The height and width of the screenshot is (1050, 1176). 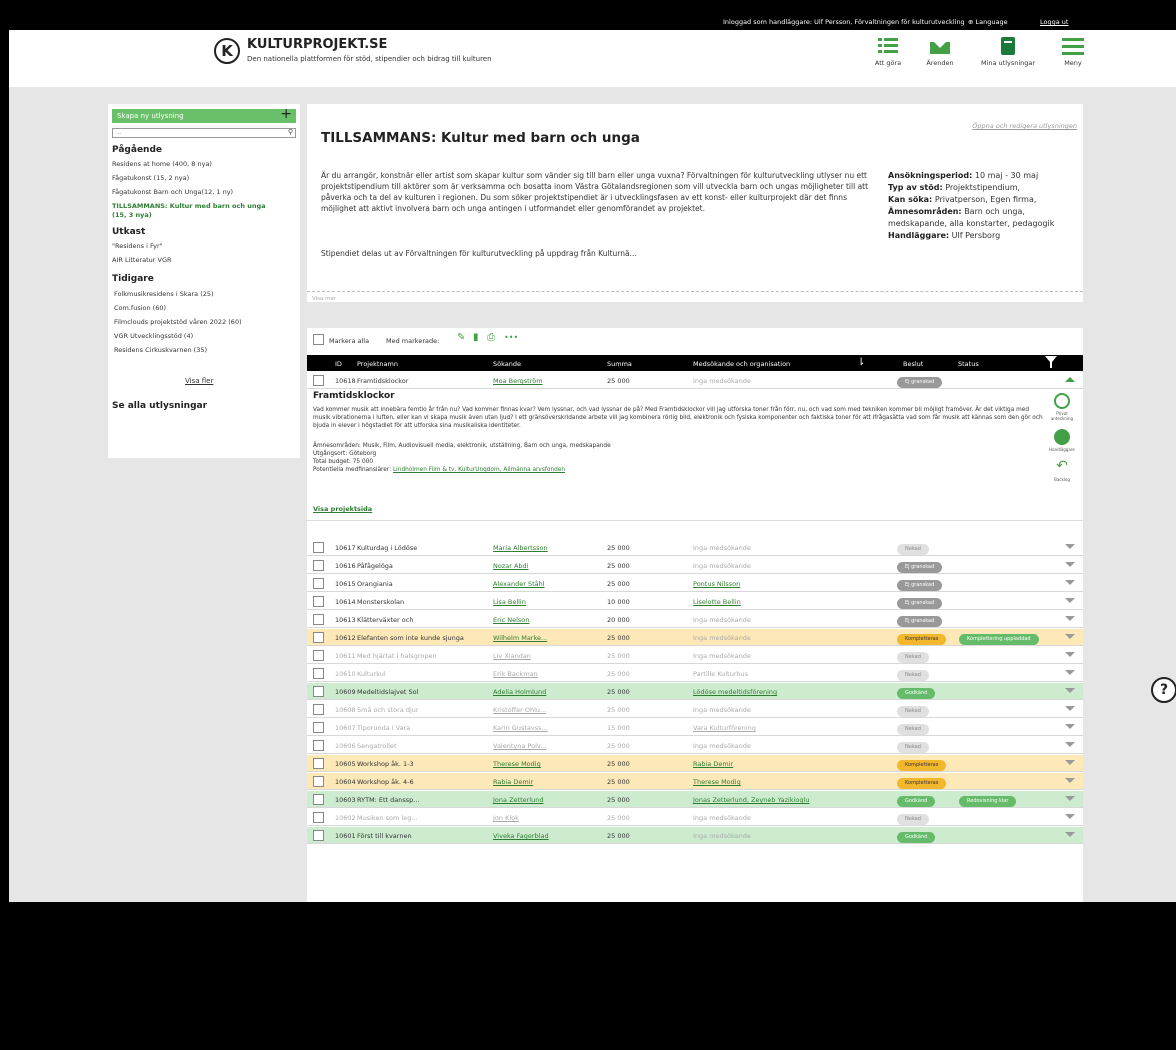 What do you see at coordinates (1051, 363) in the screenshot?
I see `filter-icon` at bounding box center [1051, 363].